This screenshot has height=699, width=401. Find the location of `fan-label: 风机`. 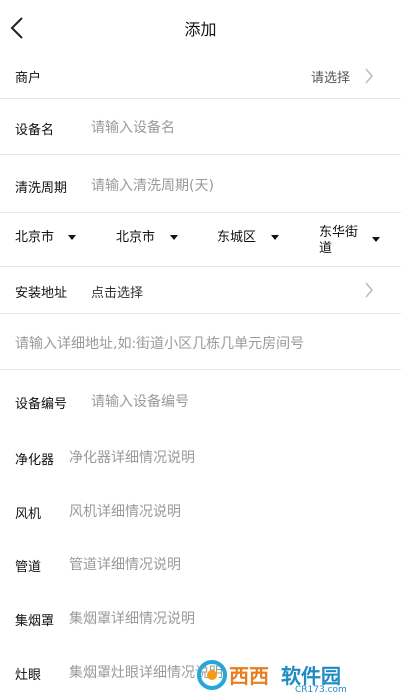

fan-label: 风机 is located at coordinates (28, 514).